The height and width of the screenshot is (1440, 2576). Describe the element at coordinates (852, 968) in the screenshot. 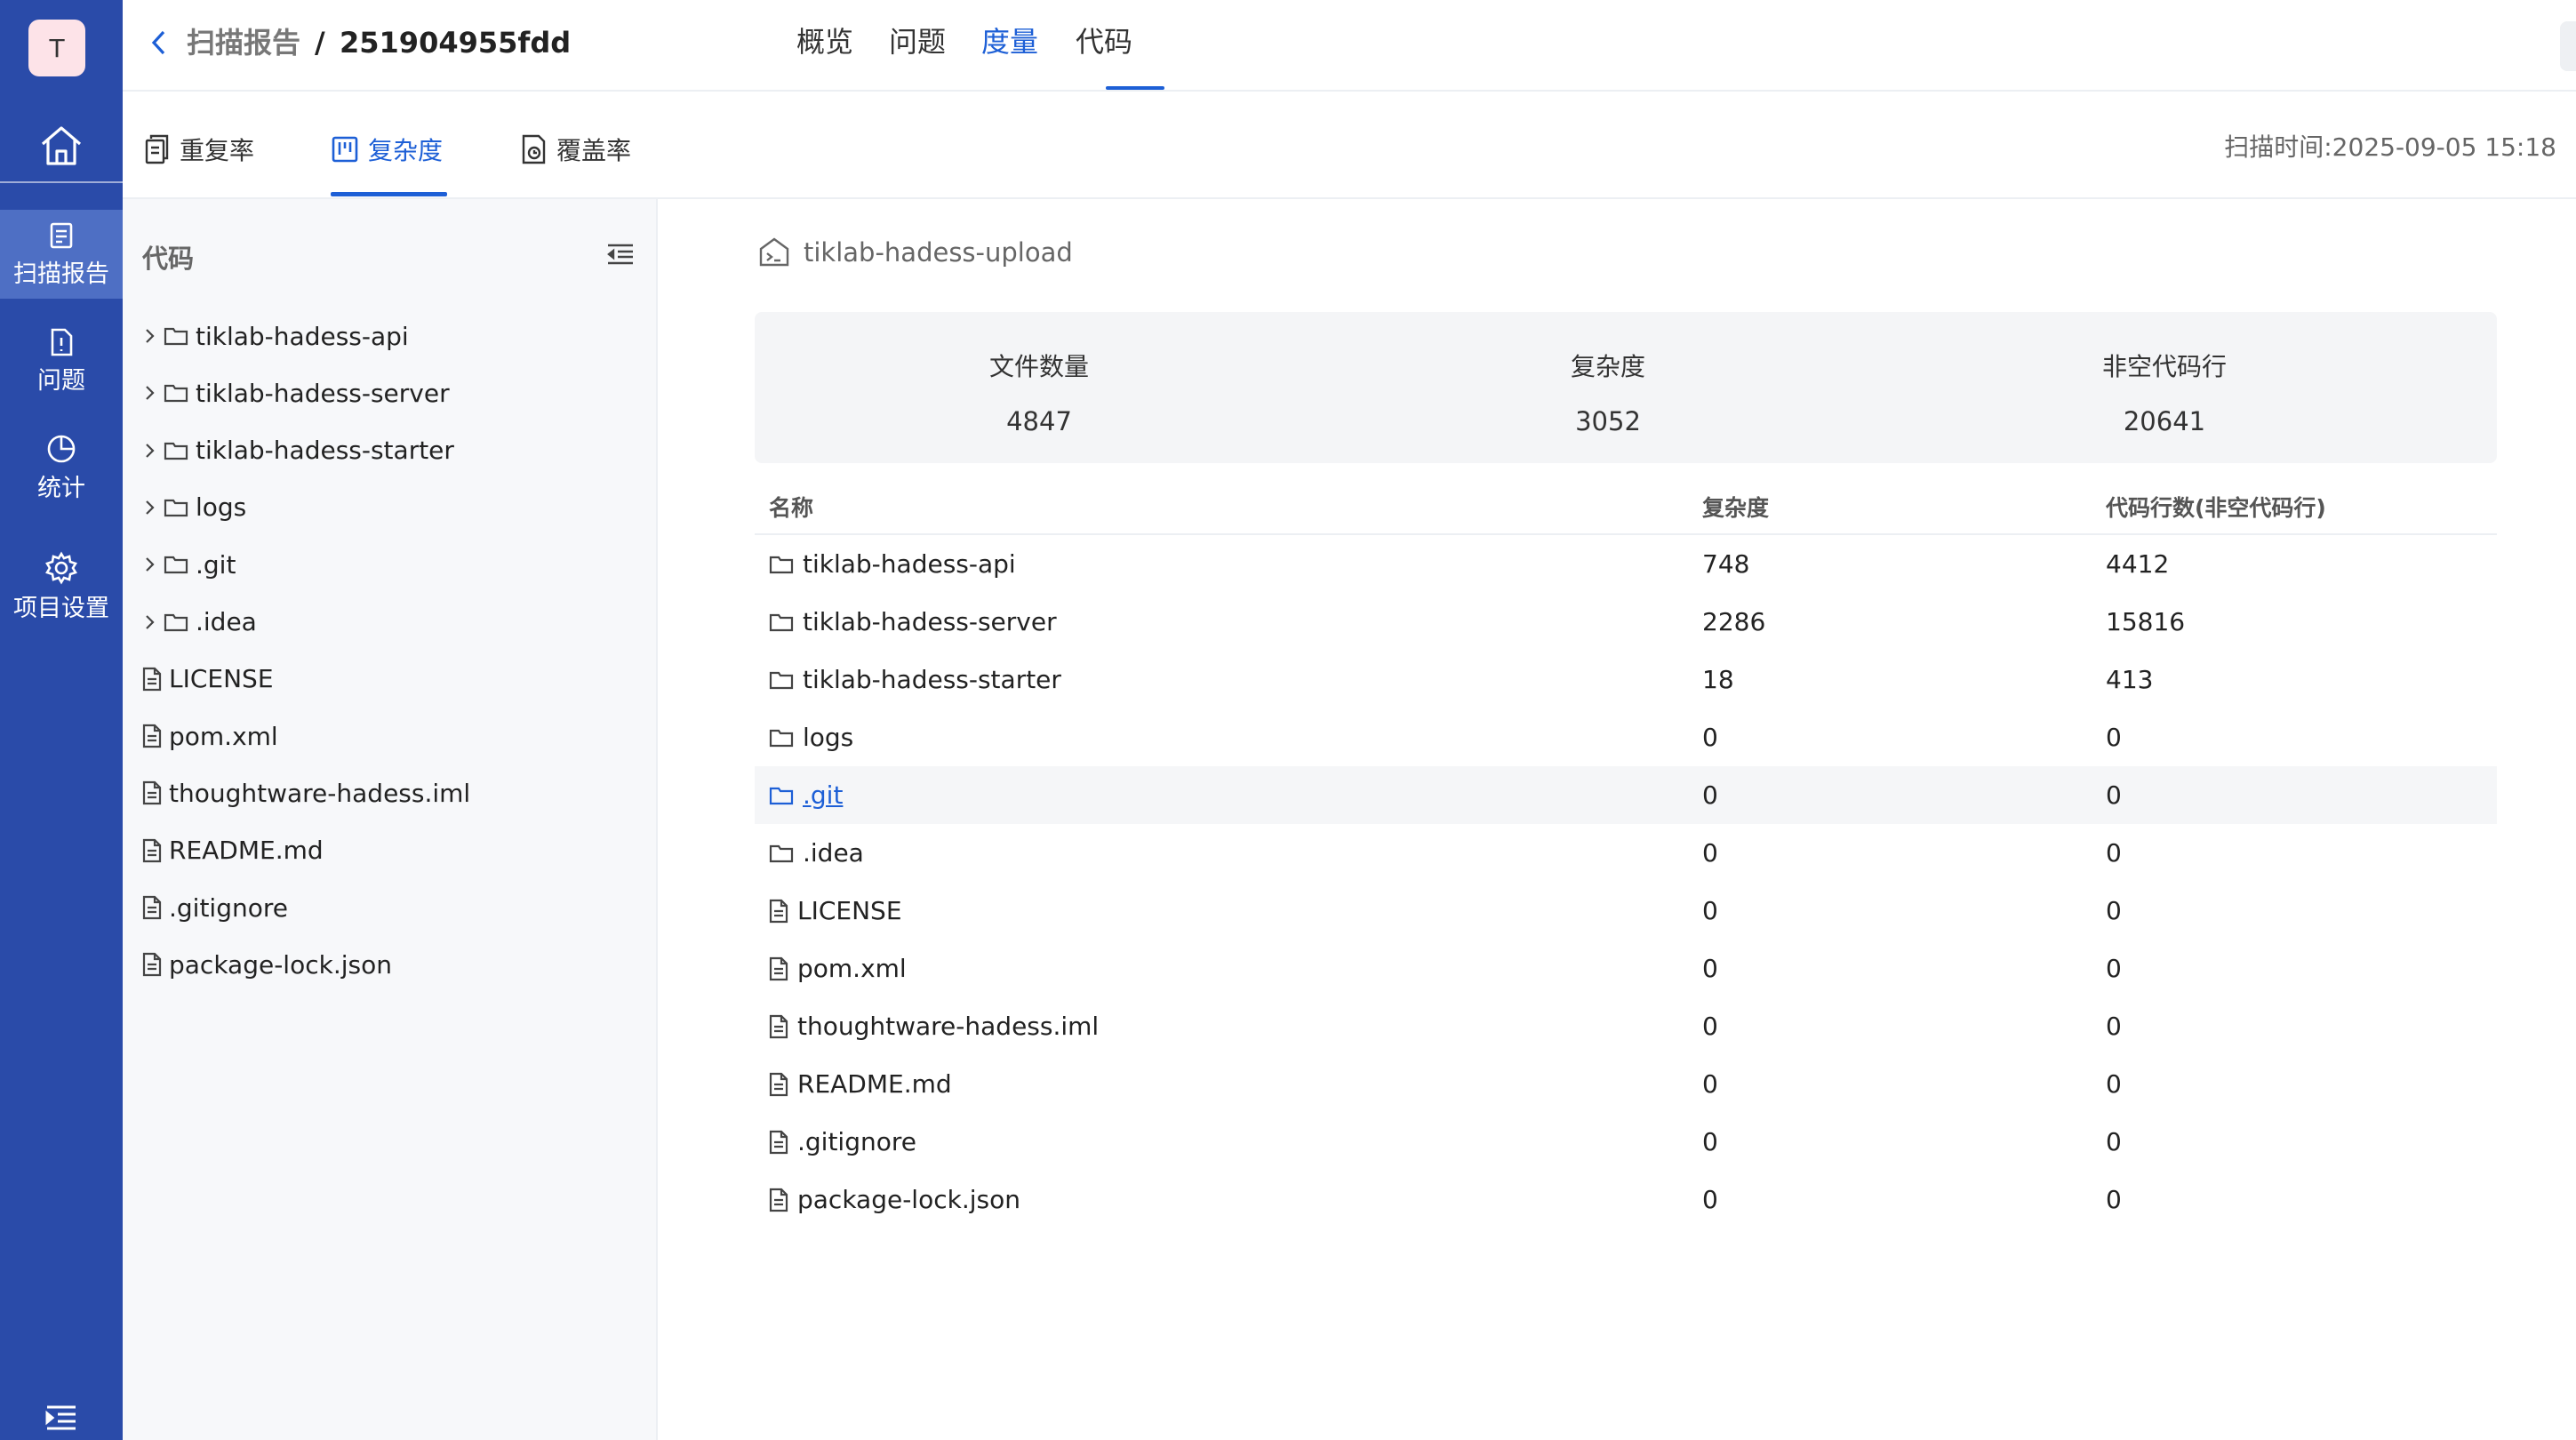

I see `row-name-link: pom.xml` at that location.